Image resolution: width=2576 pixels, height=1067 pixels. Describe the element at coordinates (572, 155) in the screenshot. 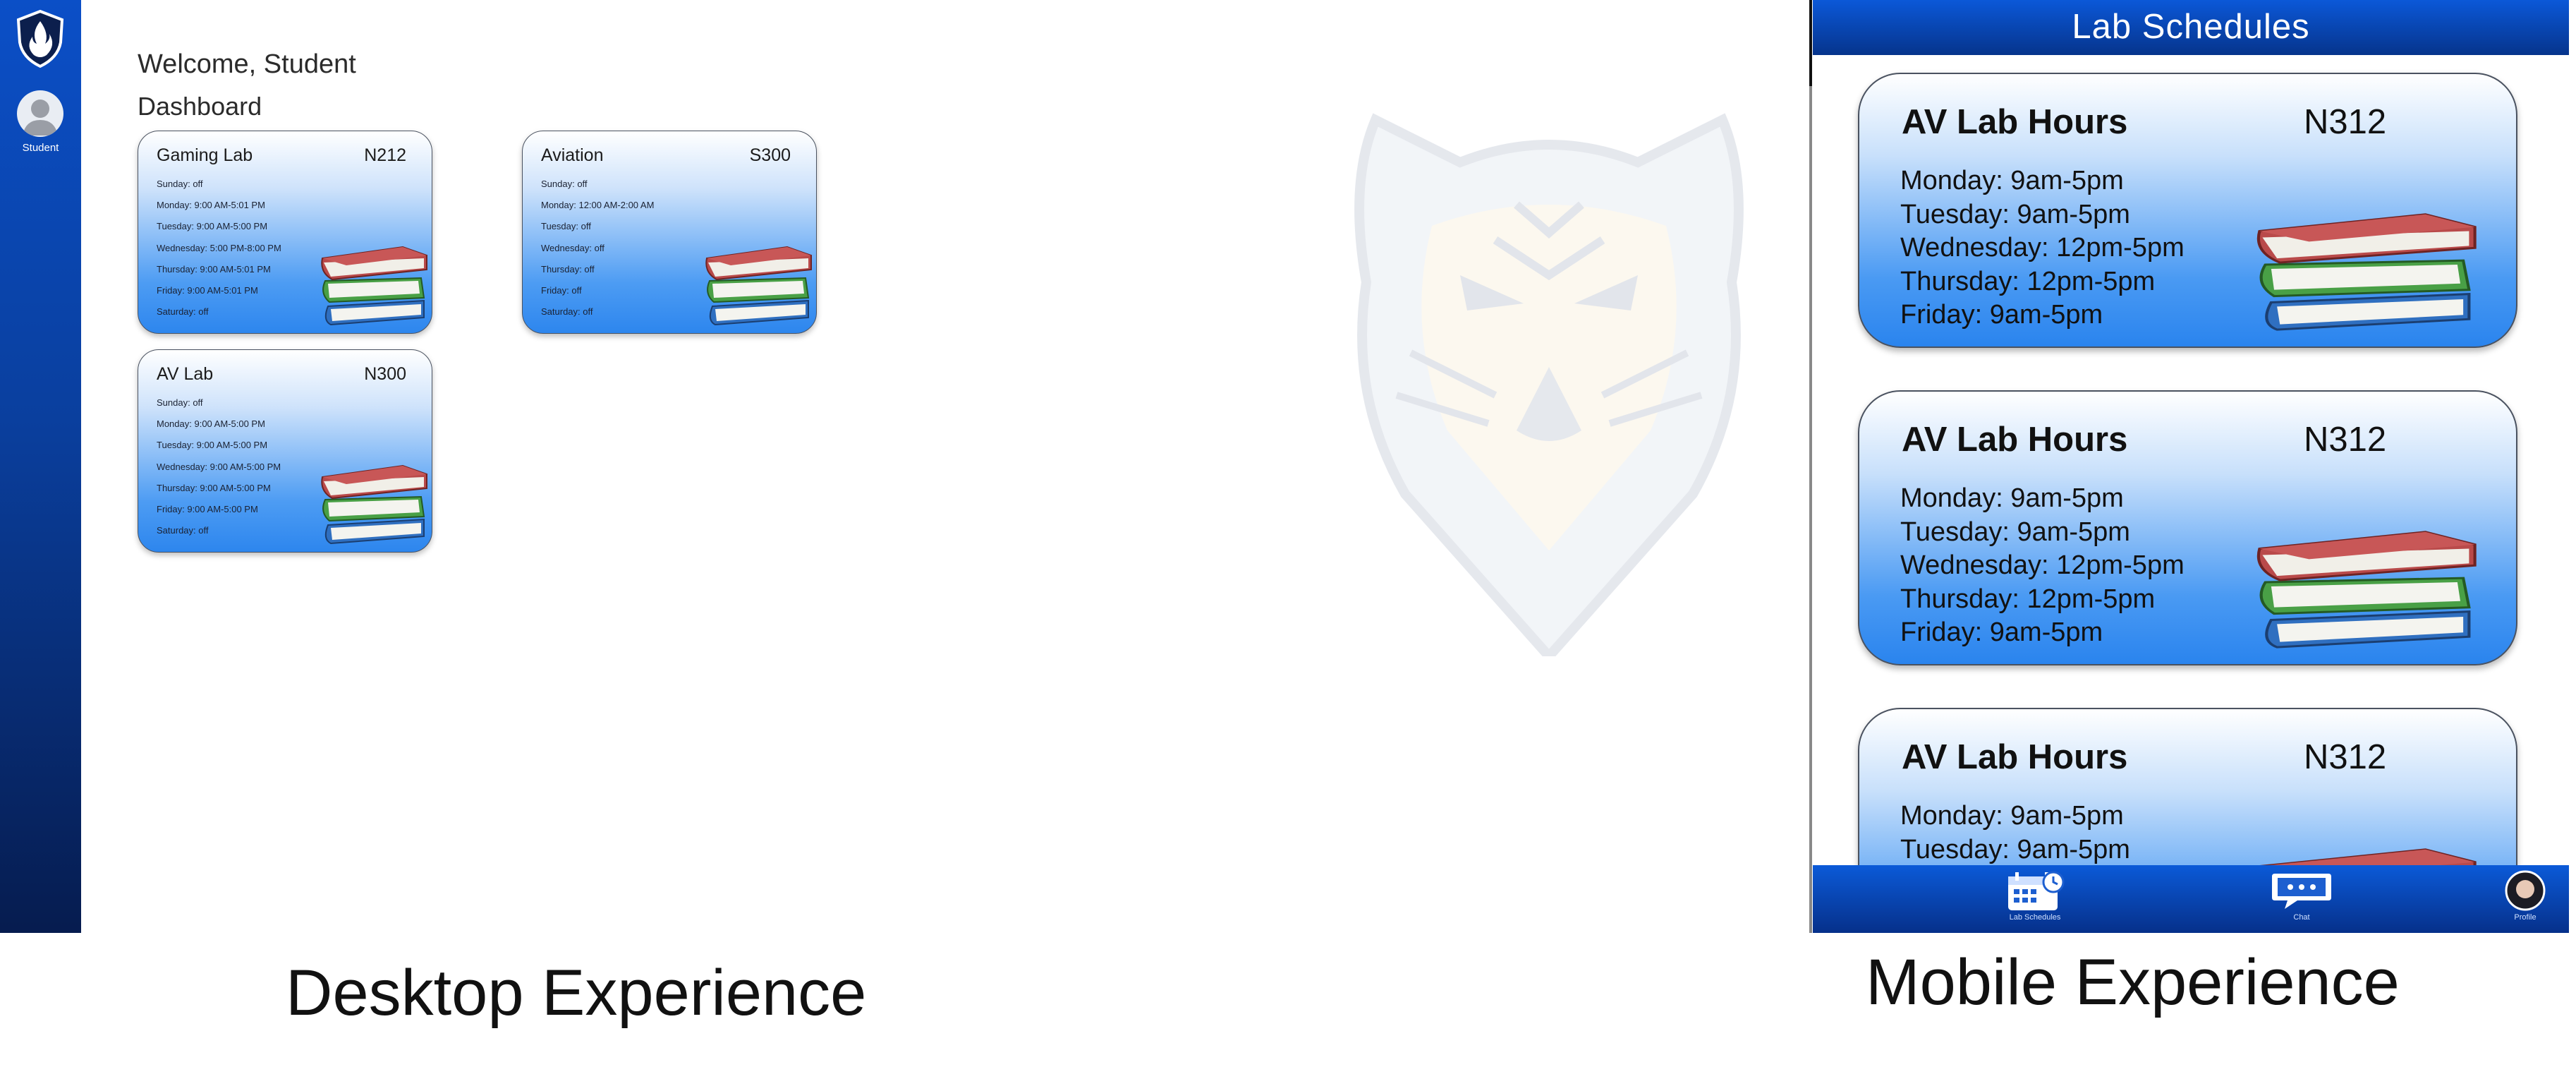

I see `lab-name: Aviation` at that location.